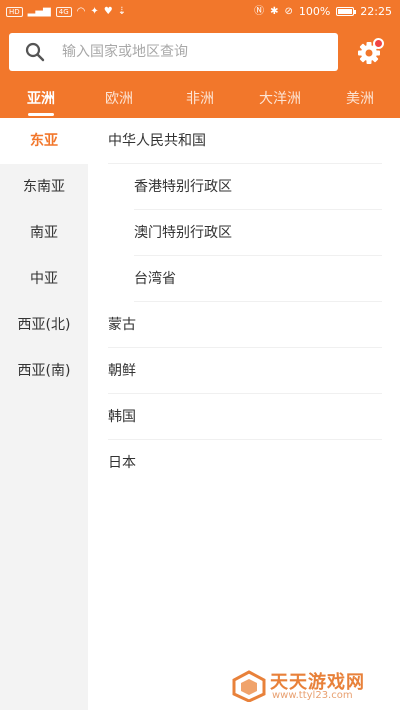 Image resolution: width=400 pixels, height=710 pixels. Describe the element at coordinates (41, 98) in the screenshot. I see `tab-asia: 亚洲` at that location.